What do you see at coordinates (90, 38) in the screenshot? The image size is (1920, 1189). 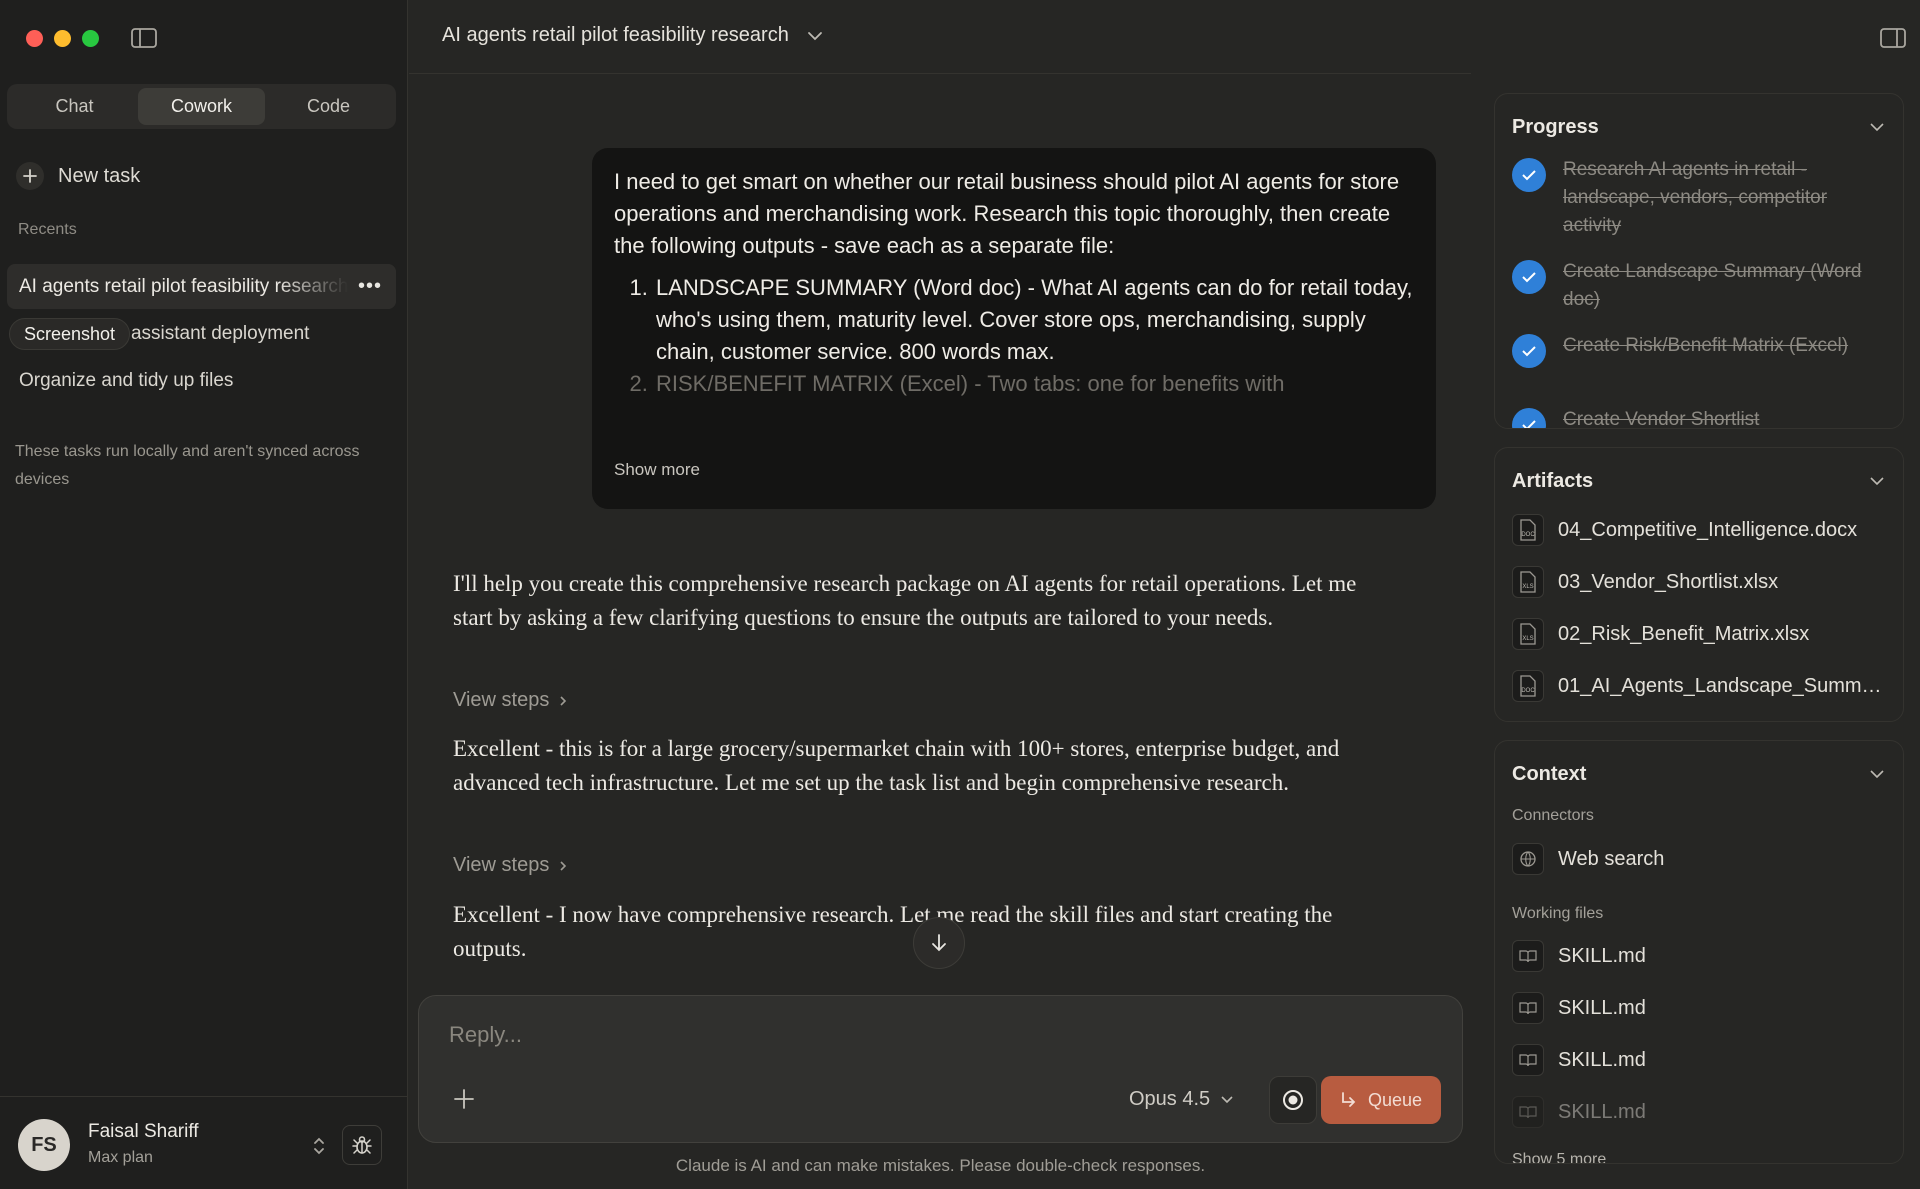 I see `maximize-window-button` at bounding box center [90, 38].